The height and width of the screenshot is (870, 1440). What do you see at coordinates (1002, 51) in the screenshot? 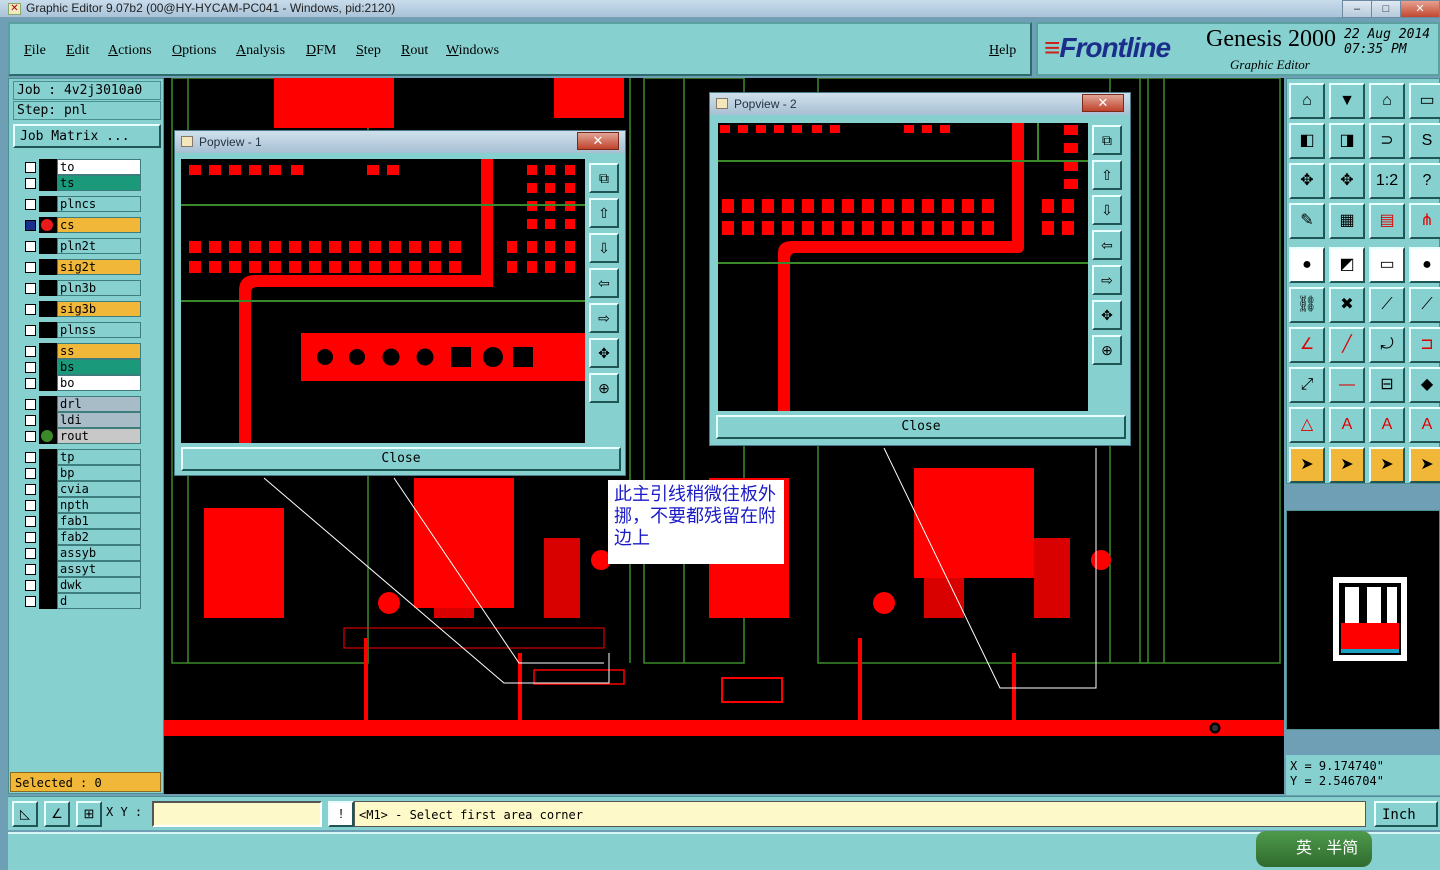
I see `menu-help: Help` at bounding box center [1002, 51].